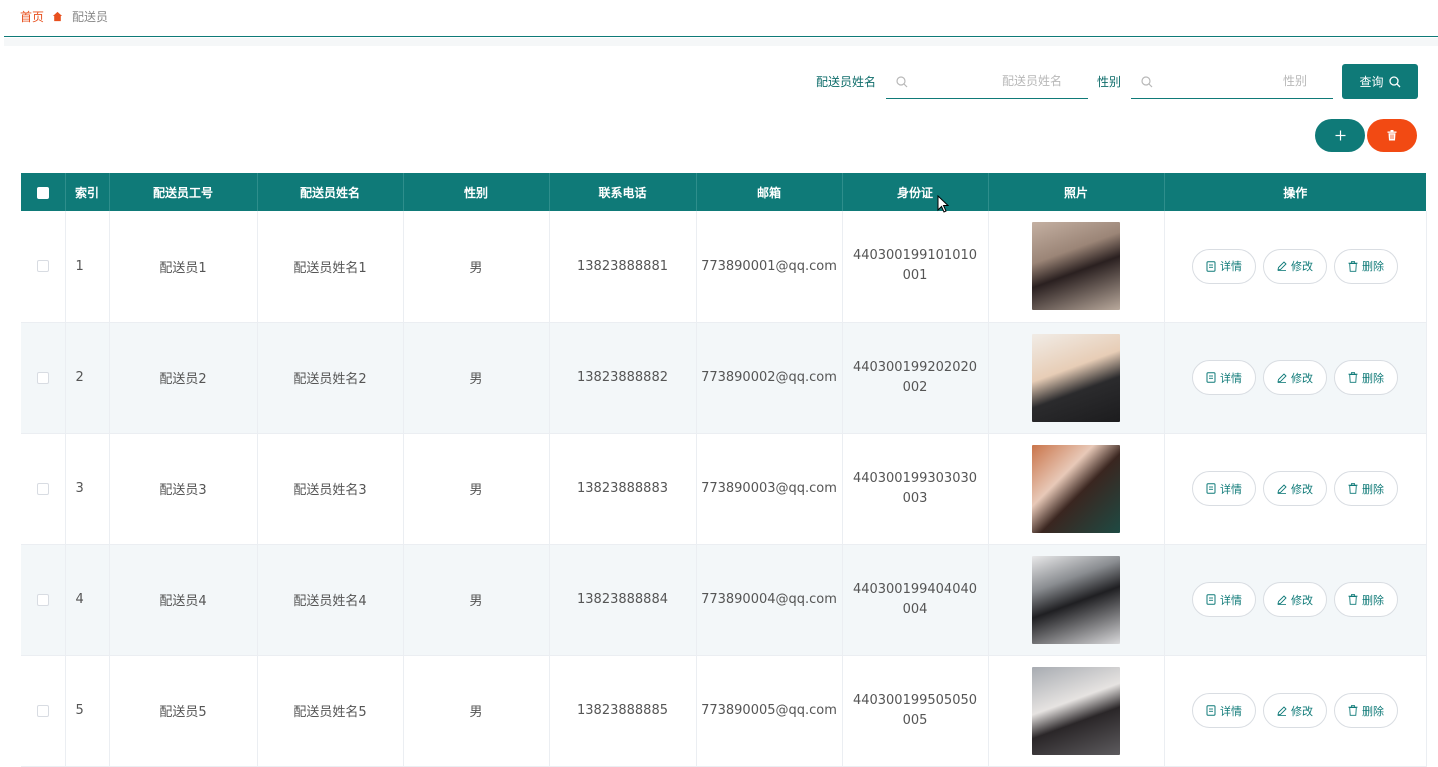 The width and height of the screenshot is (1438, 767). I want to click on select-all-cell, so click(43, 192).